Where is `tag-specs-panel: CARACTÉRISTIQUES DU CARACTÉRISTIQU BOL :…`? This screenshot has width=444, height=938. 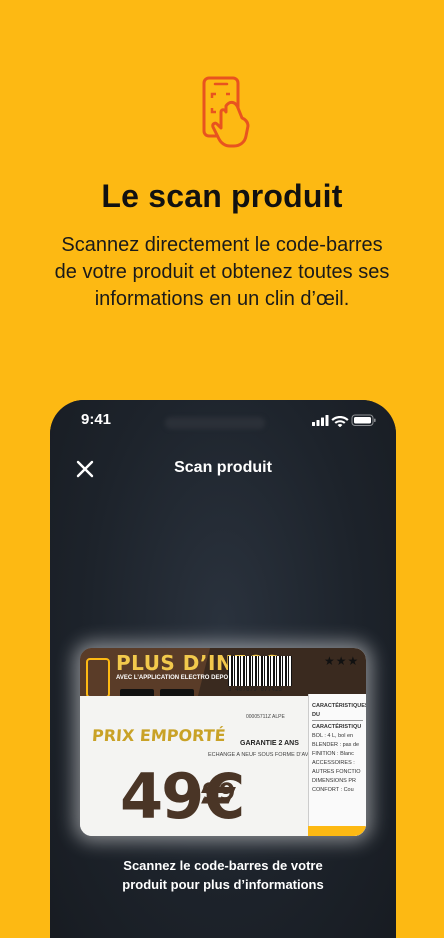
tag-specs-panel: CARACTÉRISTIQUES DU CARACTÉRISTIQU BOL :… is located at coordinates (337, 765).